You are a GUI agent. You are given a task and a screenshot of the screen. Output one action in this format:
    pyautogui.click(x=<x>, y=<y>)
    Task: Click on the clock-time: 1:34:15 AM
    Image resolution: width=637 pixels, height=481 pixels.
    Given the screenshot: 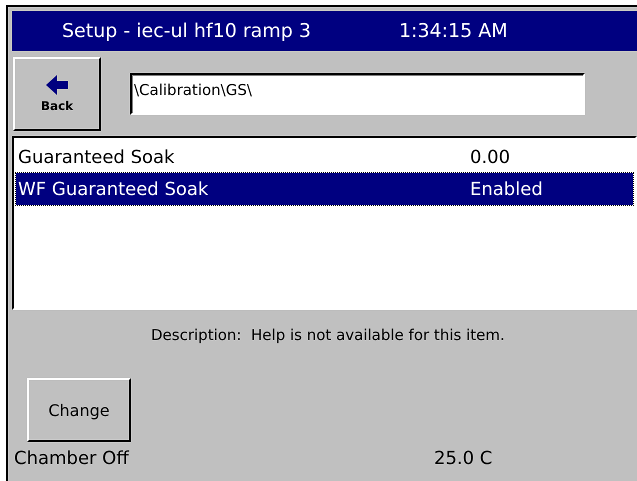 What is the action you would take?
    pyautogui.click(x=453, y=31)
    